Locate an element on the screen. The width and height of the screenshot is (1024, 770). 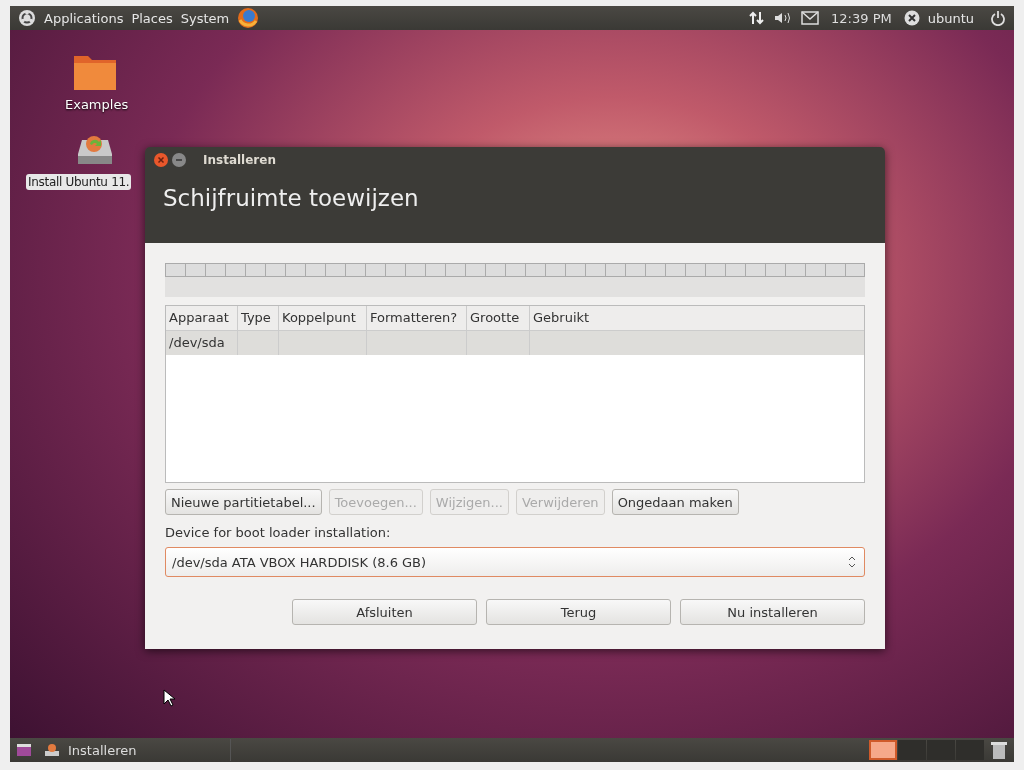
ubuntu-logo-icon is located at coordinates (27, 18).